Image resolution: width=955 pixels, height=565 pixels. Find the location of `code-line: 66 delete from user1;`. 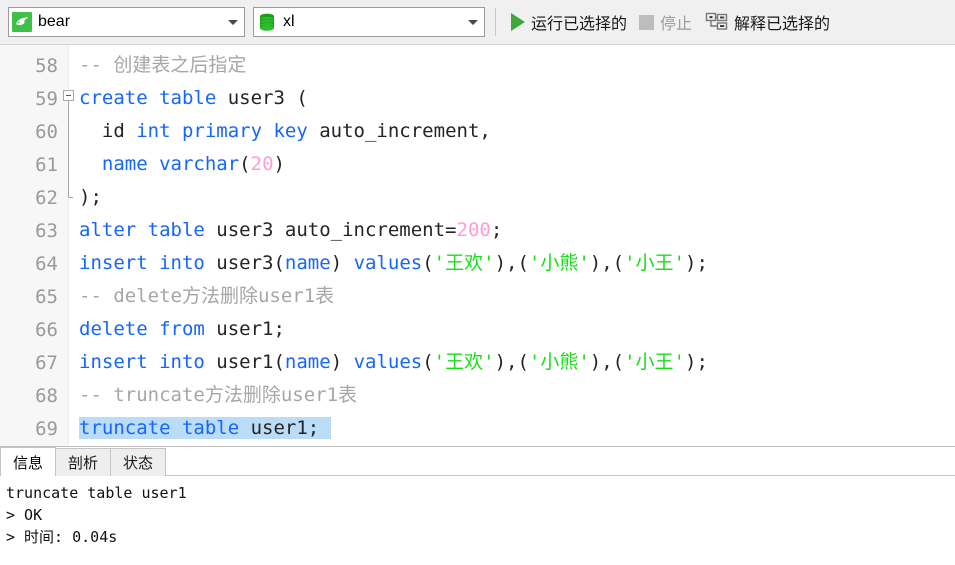

code-line: 66 delete from user1; is located at coordinates (477, 329).